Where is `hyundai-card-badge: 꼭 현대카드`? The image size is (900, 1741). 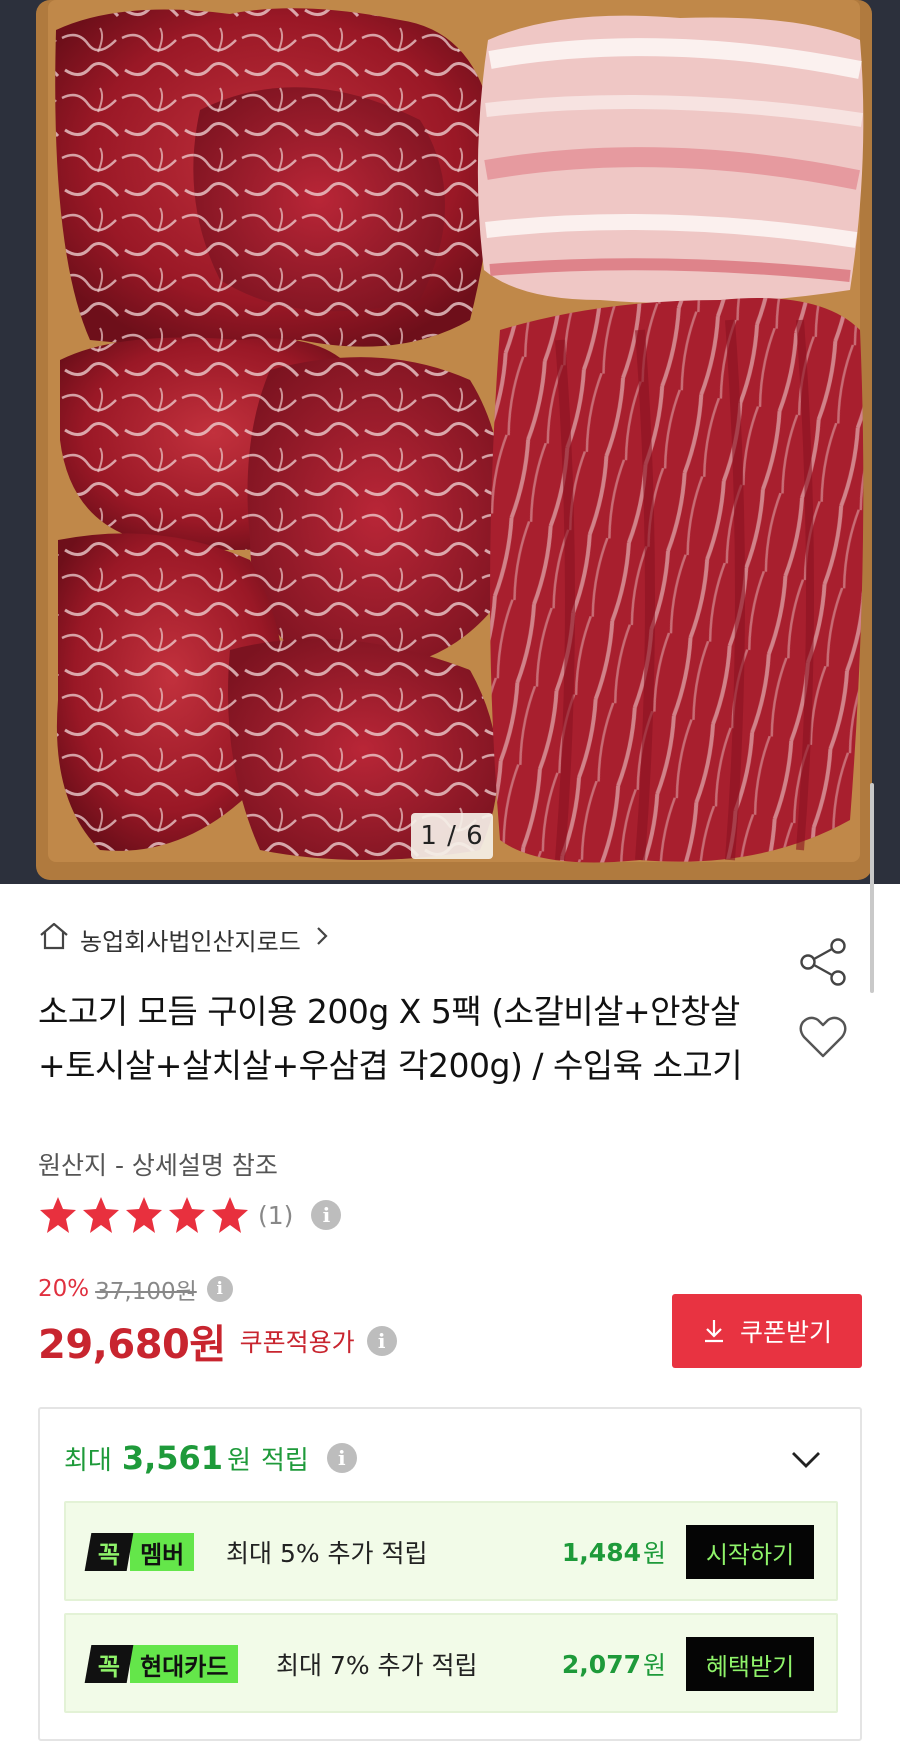
hyundai-card-badge: 꼭 현대카드 is located at coordinates (161, 1664).